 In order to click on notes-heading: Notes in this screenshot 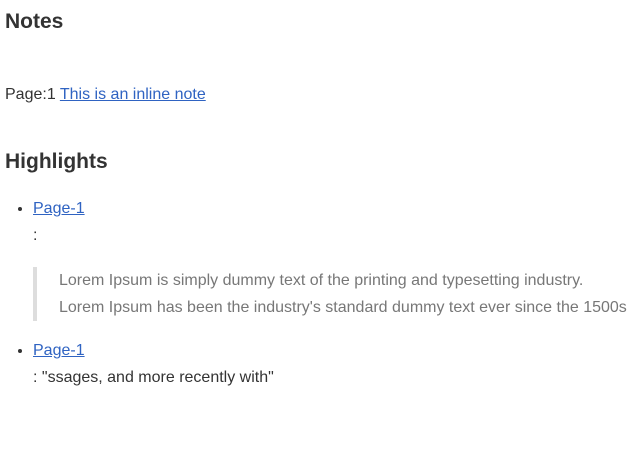, I will do `click(34, 21)`.